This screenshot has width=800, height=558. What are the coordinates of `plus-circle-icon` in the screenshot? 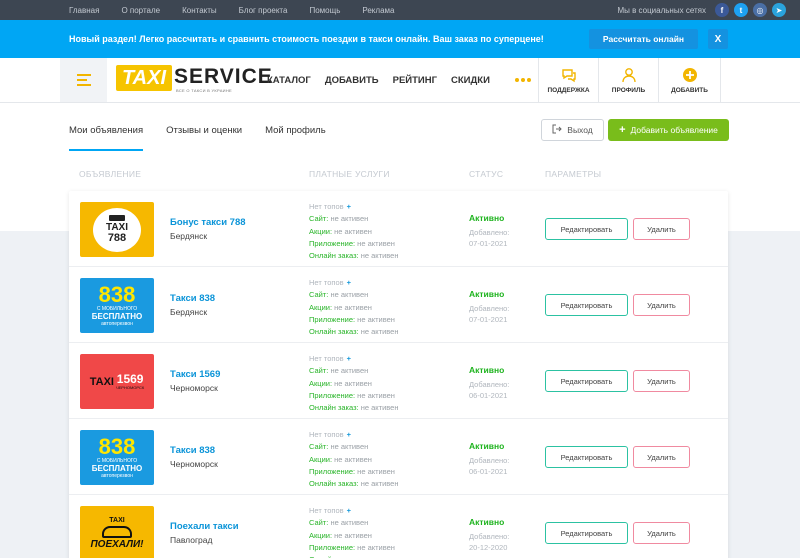 It's located at (690, 75).